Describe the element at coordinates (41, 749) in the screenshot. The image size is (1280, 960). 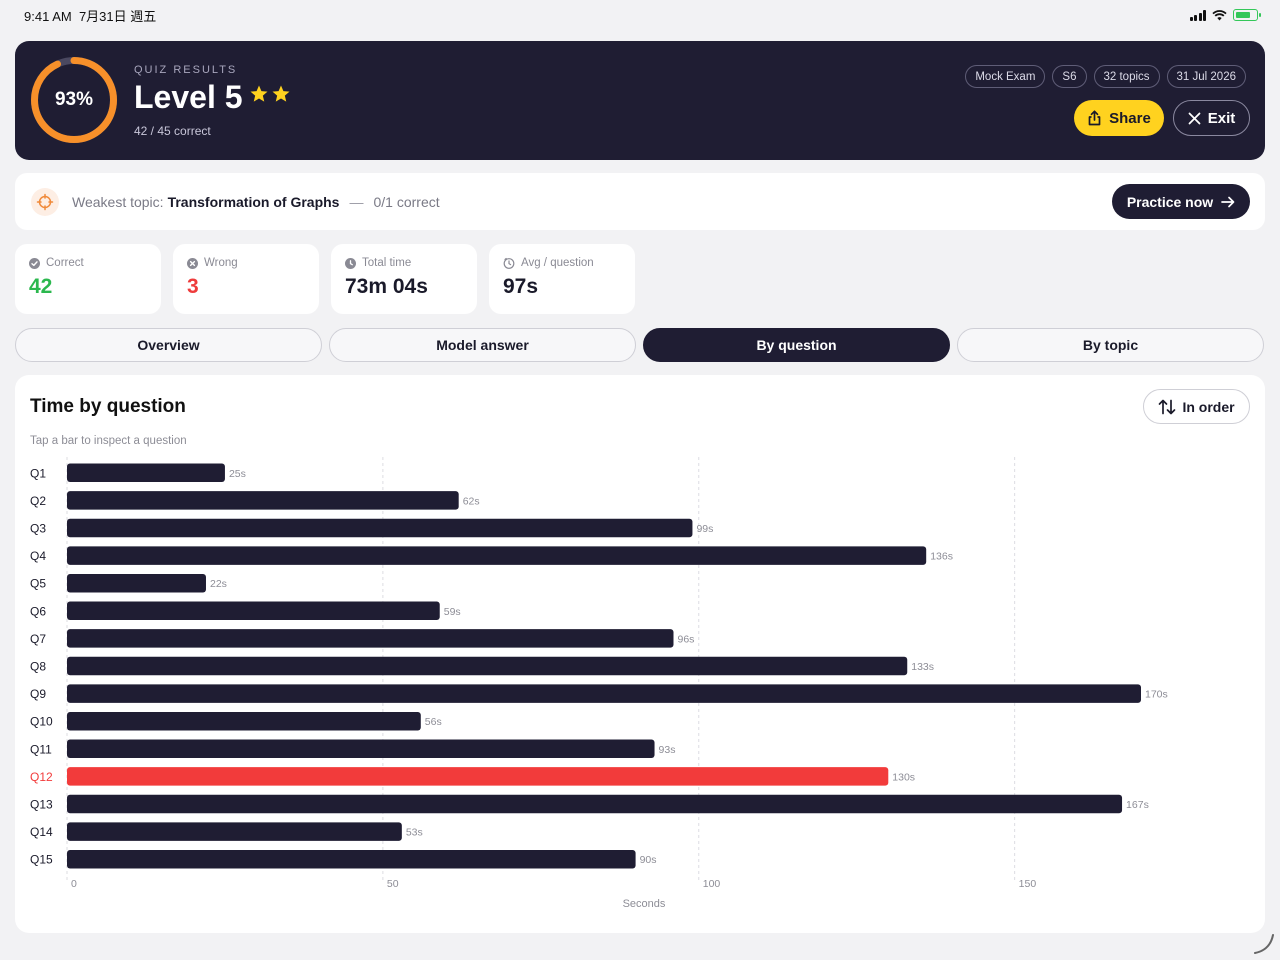
I see `question-label: Q11` at that location.